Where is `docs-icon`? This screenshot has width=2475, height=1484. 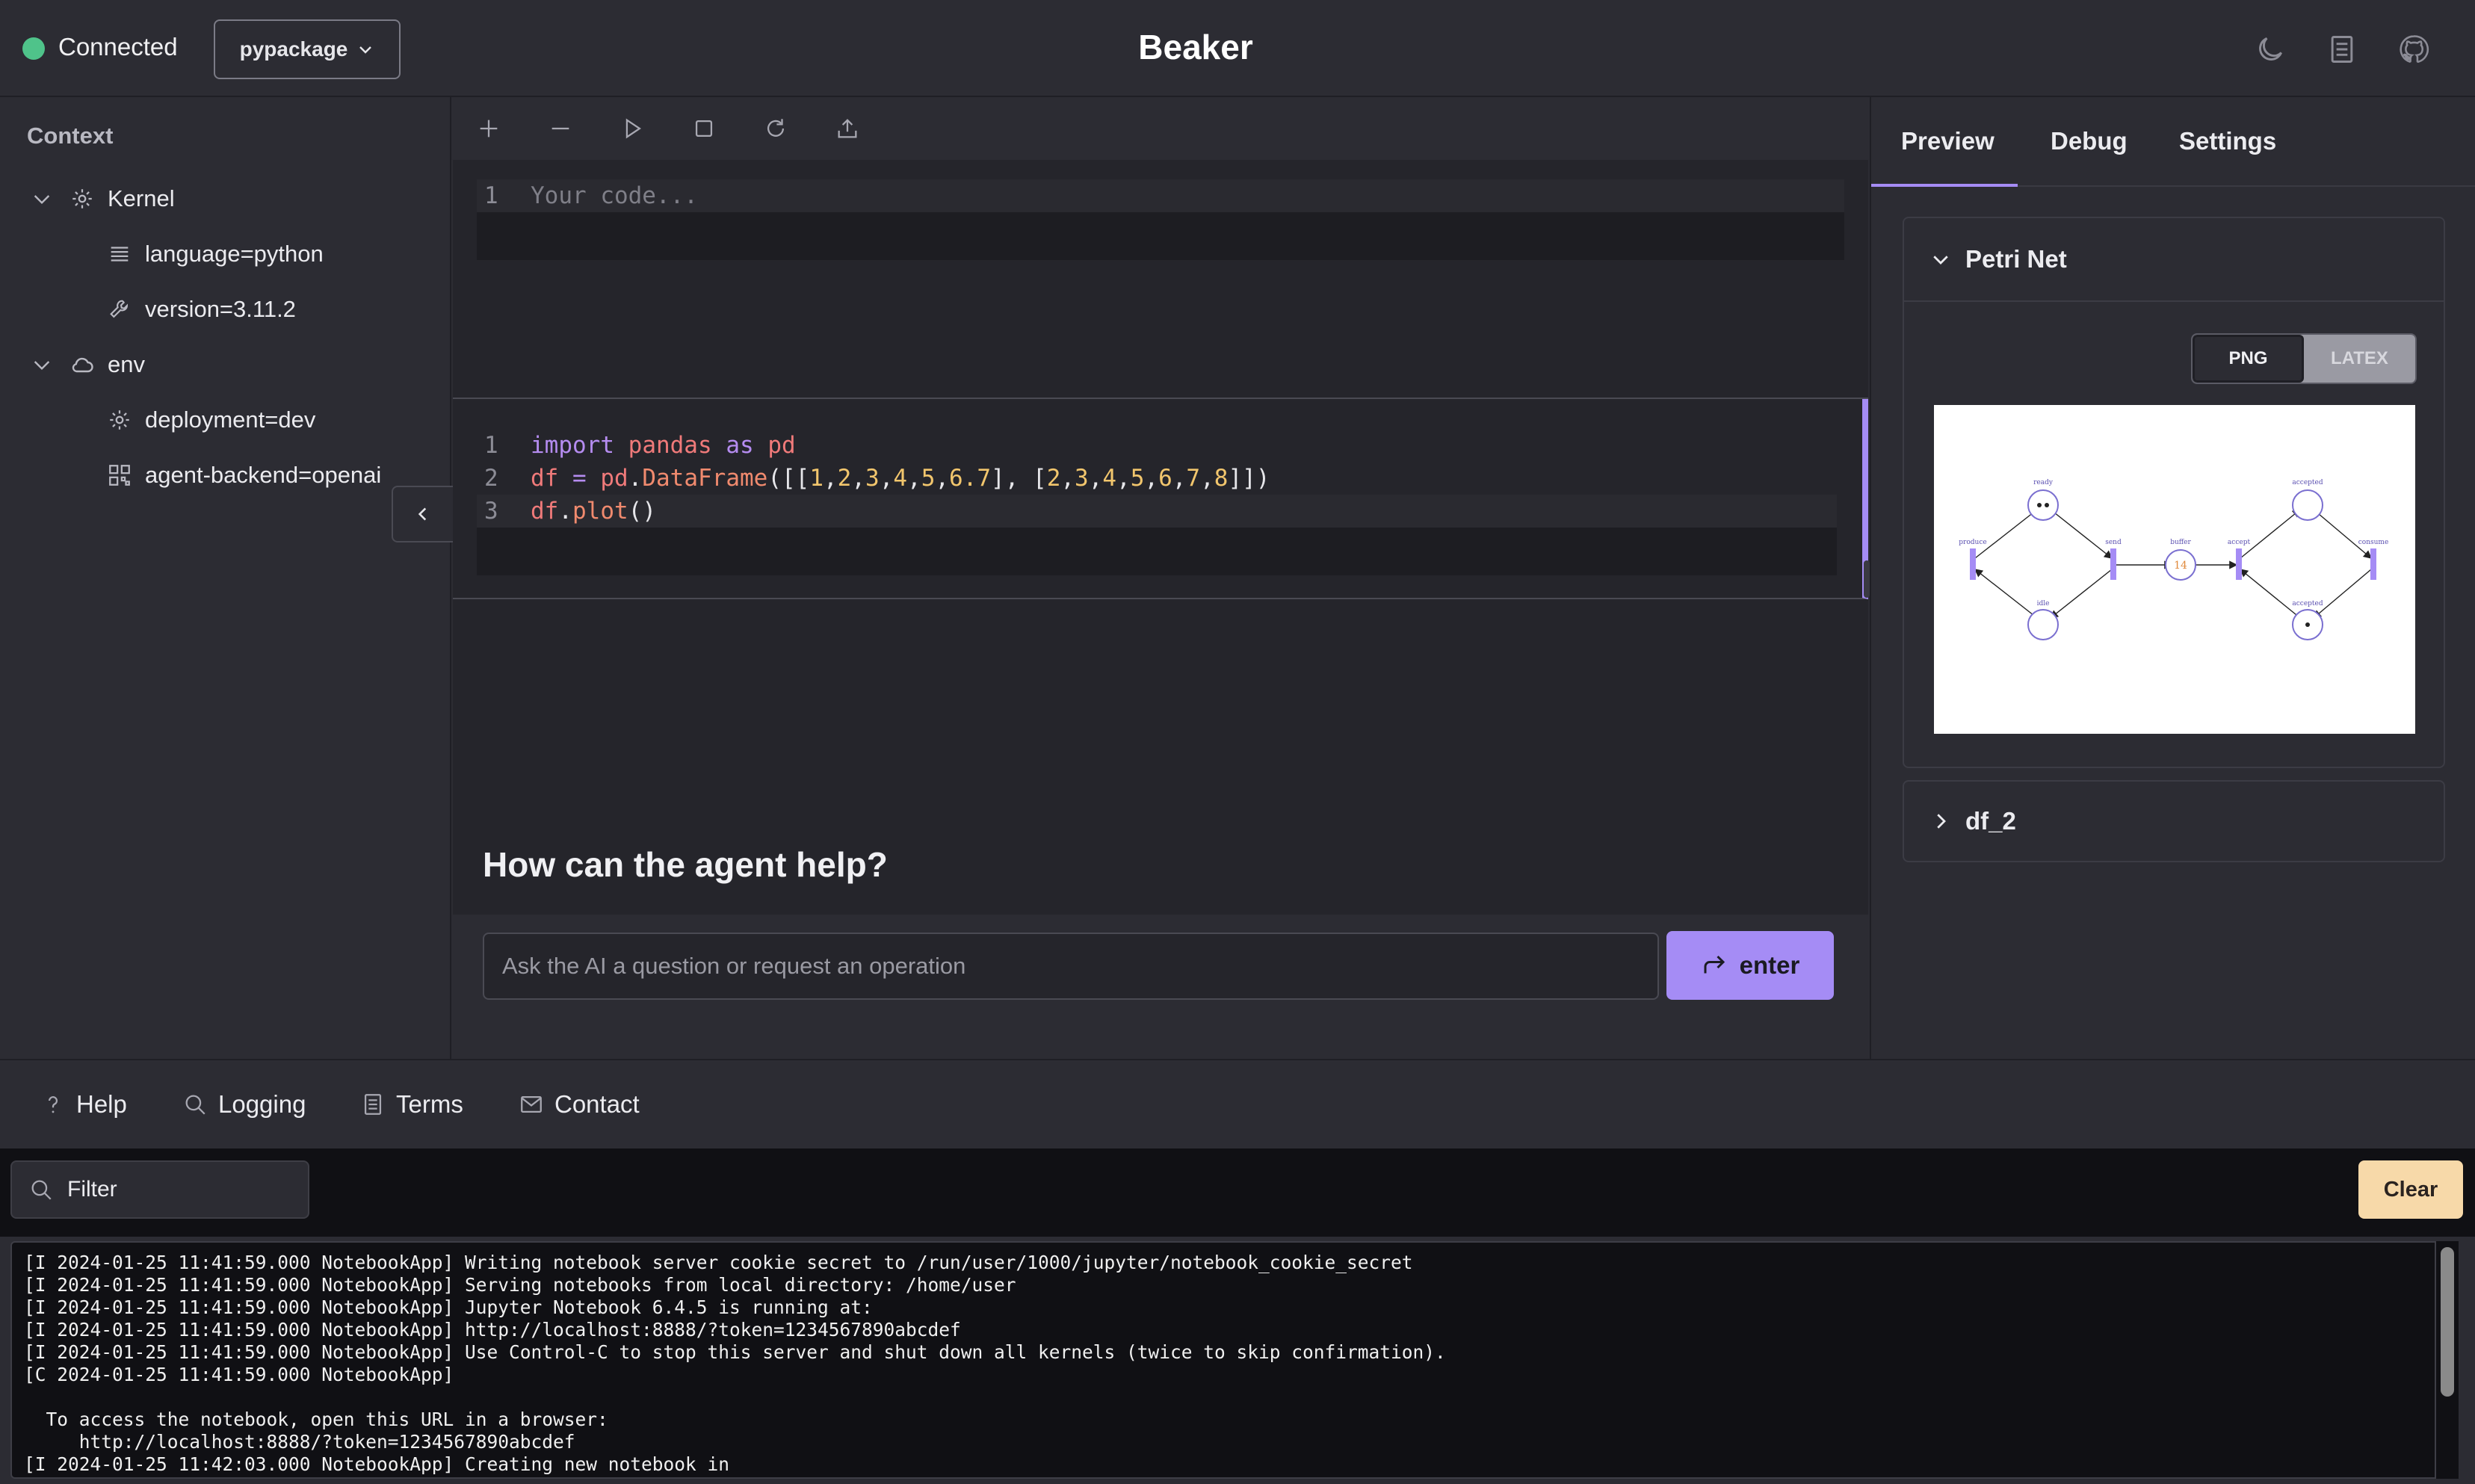
docs-icon is located at coordinates (2342, 50).